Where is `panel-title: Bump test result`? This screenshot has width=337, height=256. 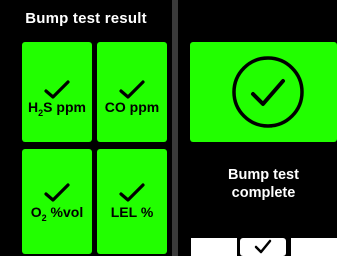 panel-title: Bump test result is located at coordinates (86, 18).